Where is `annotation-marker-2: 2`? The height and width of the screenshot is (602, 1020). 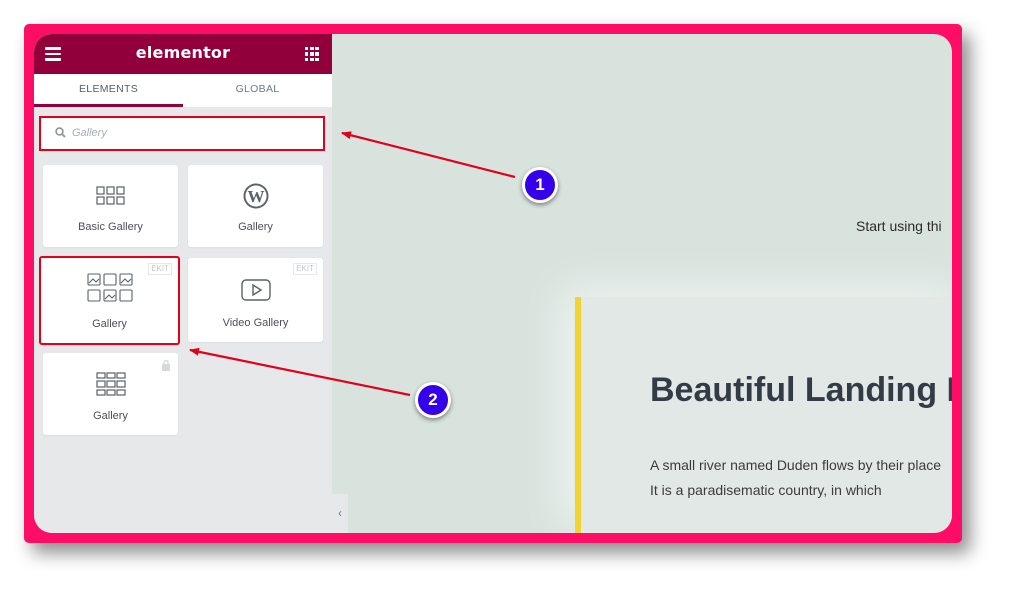 annotation-marker-2: 2 is located at coordinates (433, 400).